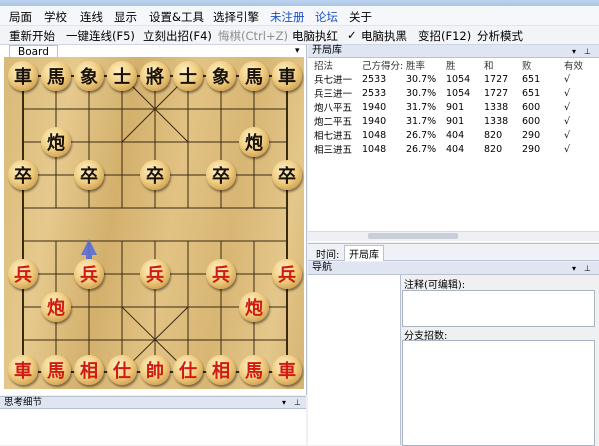  I want to click on menu-item-about: 关于, so click(360, 17).